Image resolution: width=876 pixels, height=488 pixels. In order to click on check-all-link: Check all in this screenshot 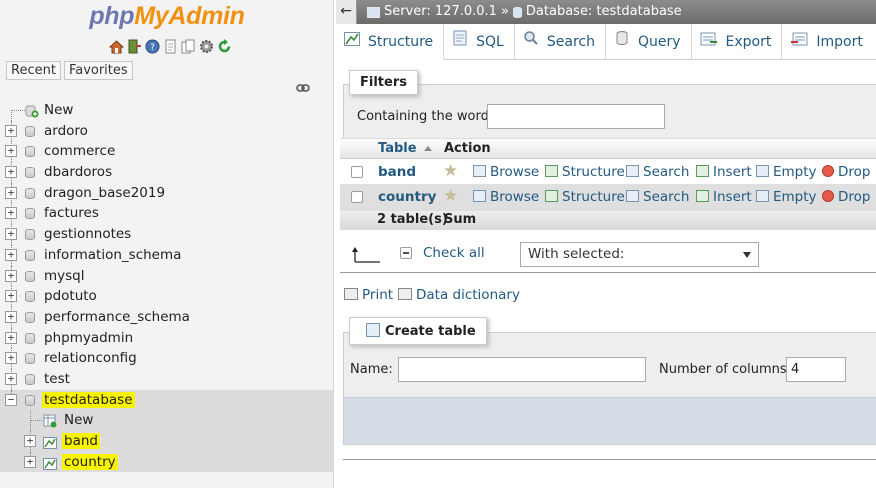, I will do `click(454, 253)`.